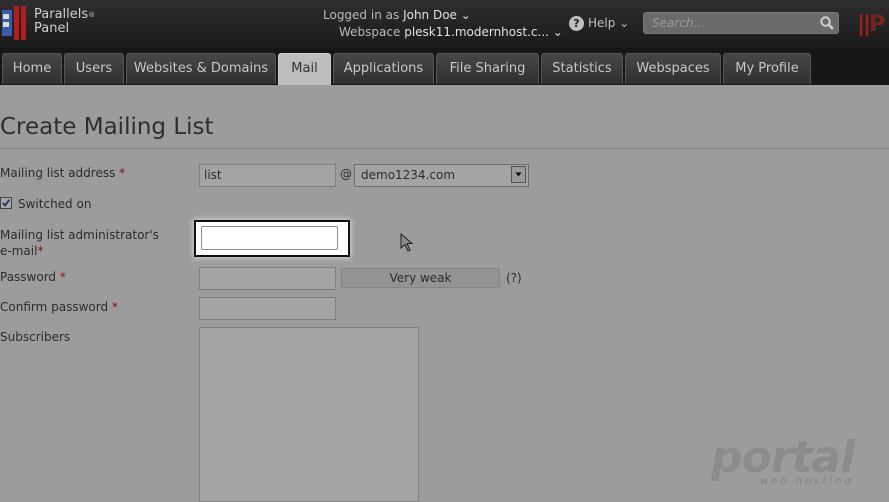 Image resolution: width=889 pixels, height=502 pixels. I want to click on watermark-subtitle: web hosting, so click(807, 481).